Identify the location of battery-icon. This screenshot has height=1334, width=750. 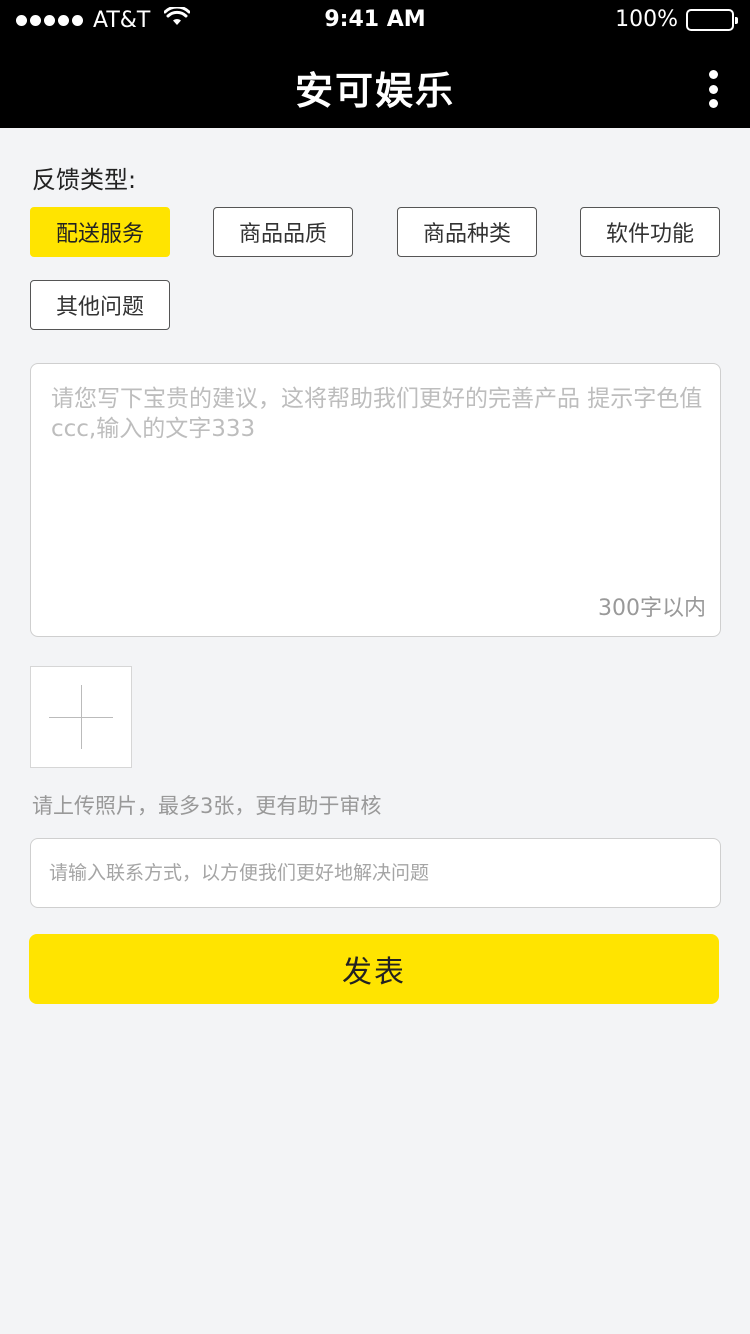
(712, 19).